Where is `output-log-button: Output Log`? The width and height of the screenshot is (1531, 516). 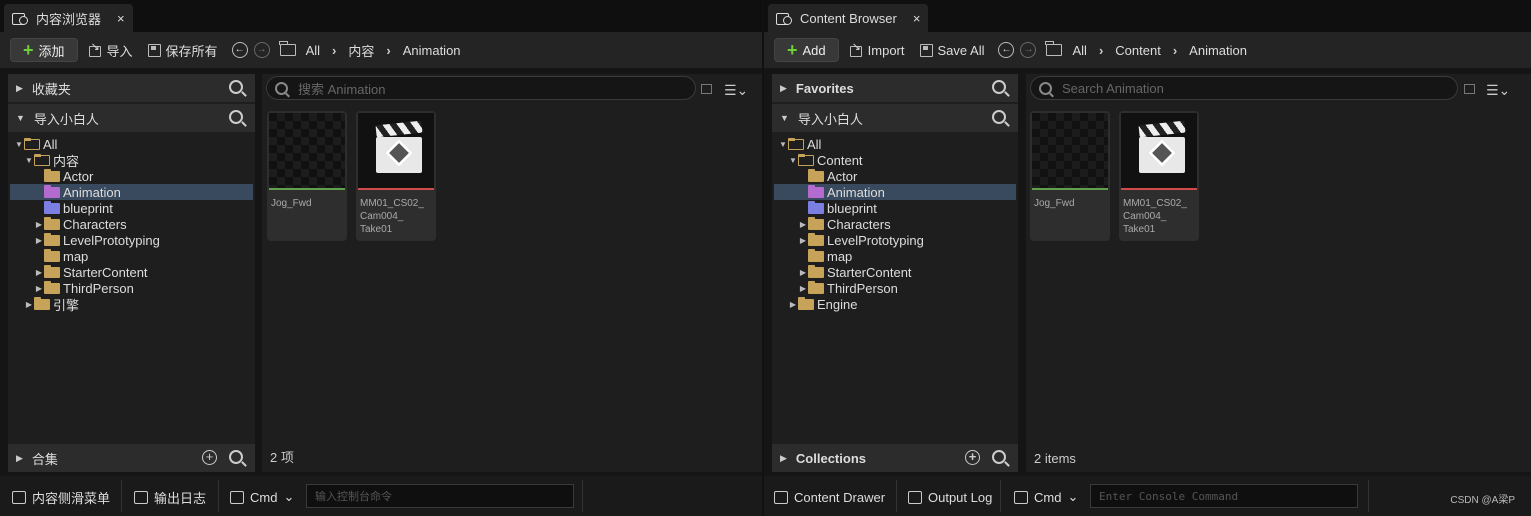
output-log-button: Output Log is located at coordinates (950, 497).